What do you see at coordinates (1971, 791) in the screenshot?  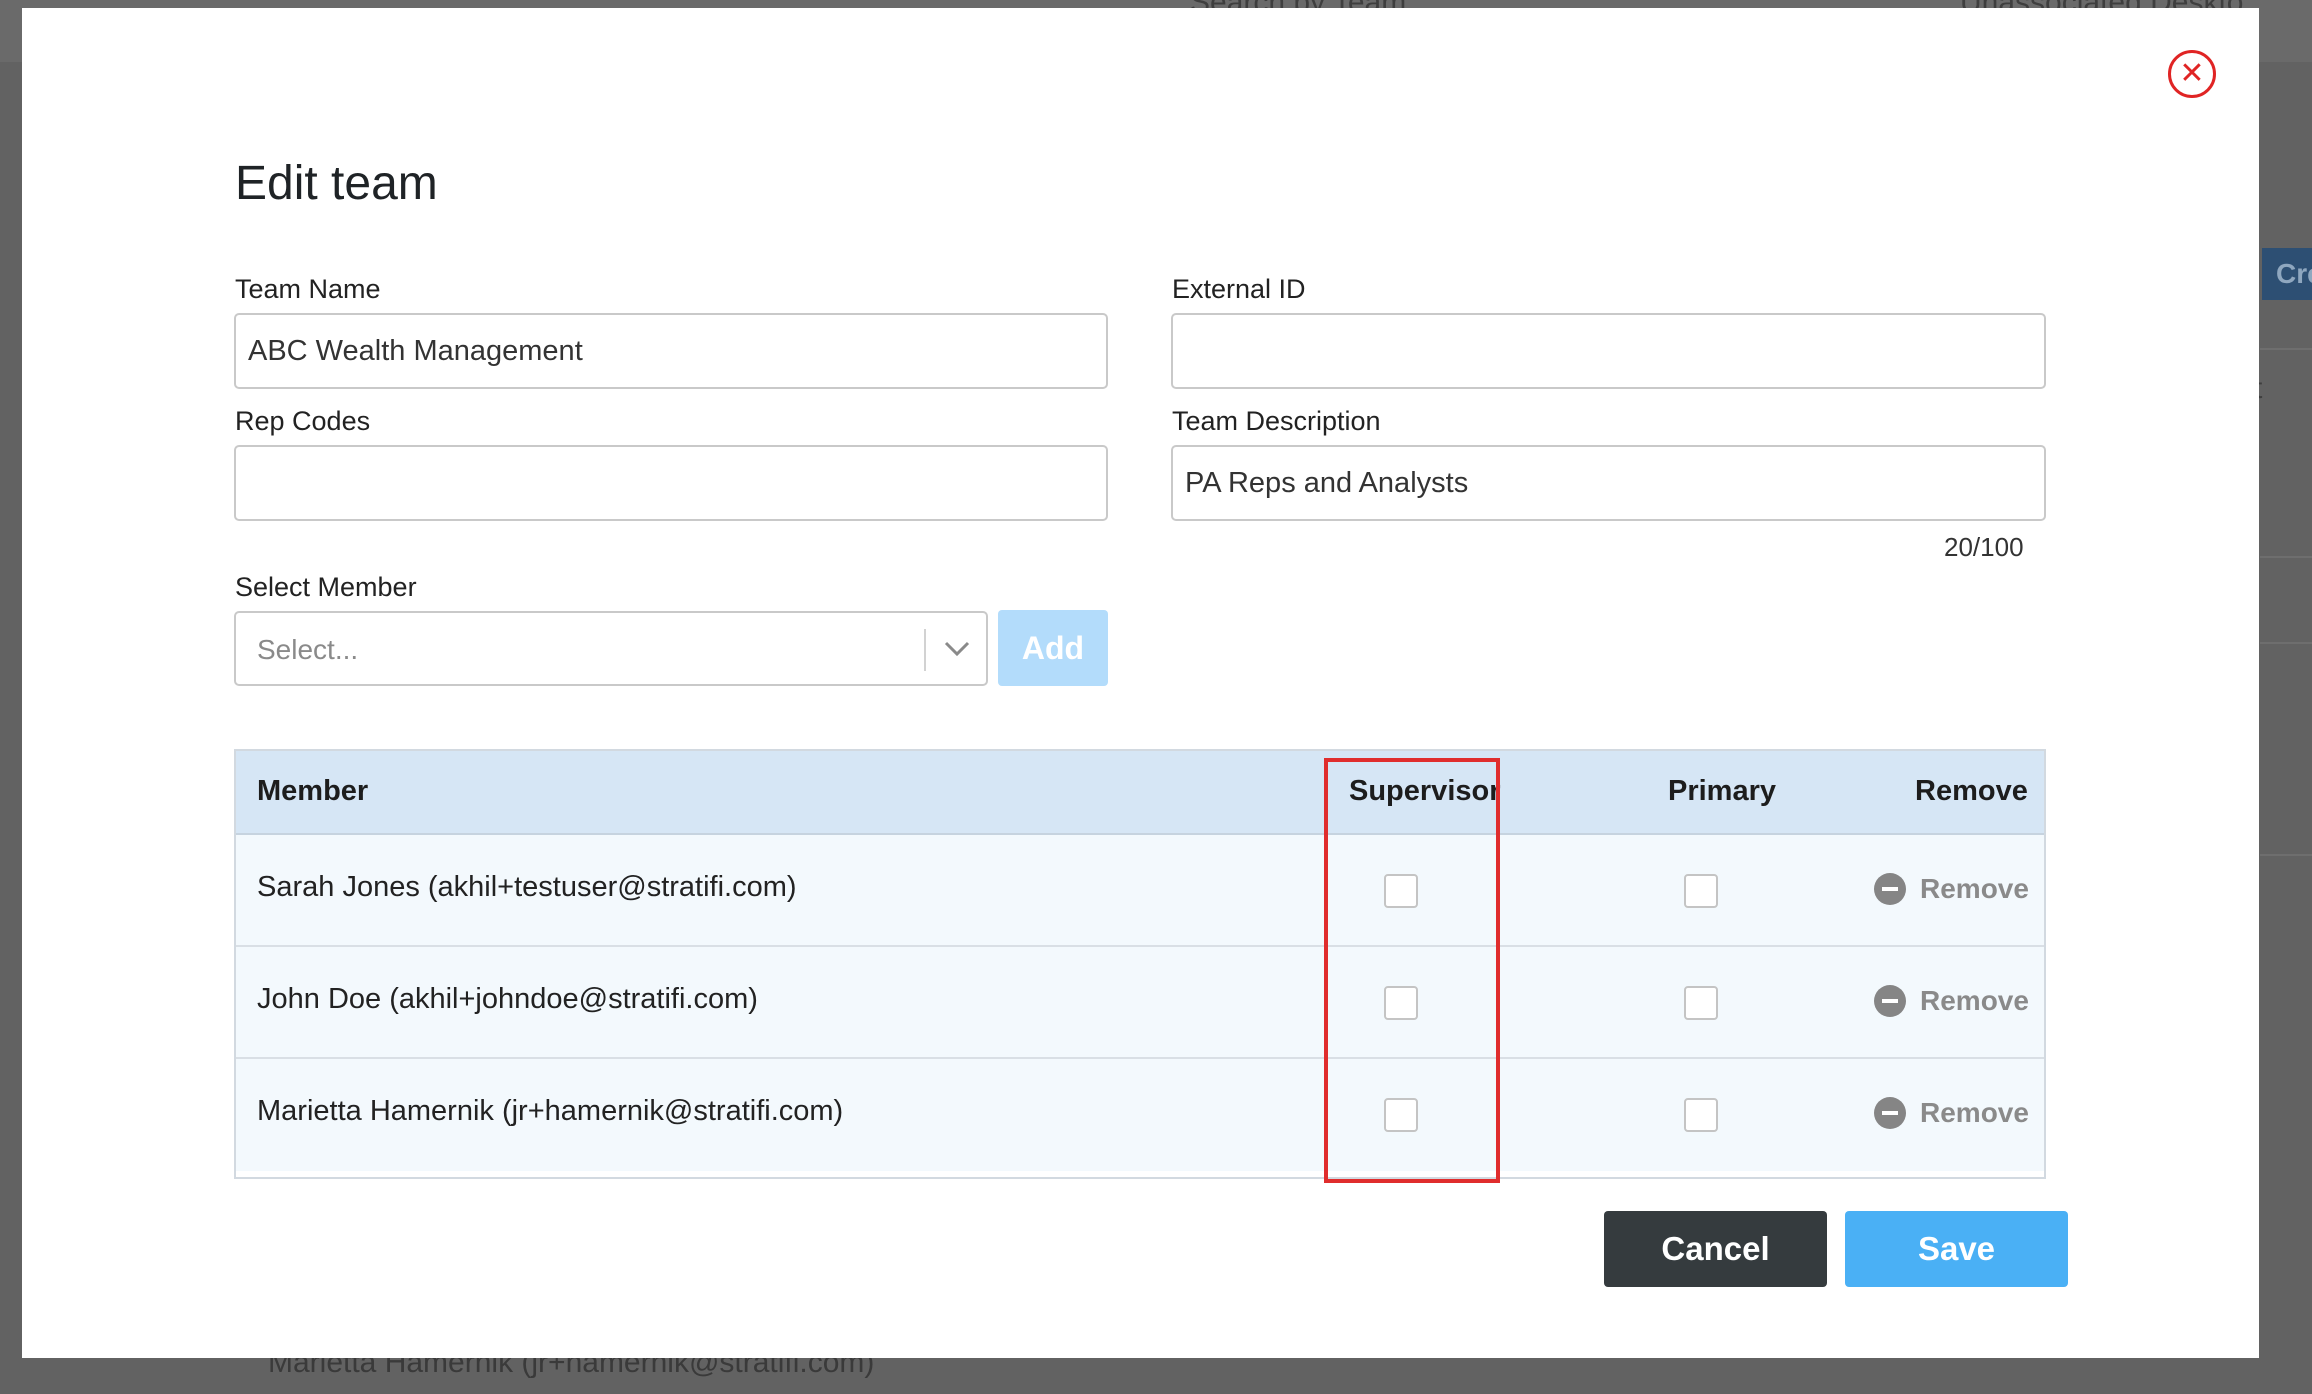 I see `header-remove: Remove` at bounding box center [1971, 791].